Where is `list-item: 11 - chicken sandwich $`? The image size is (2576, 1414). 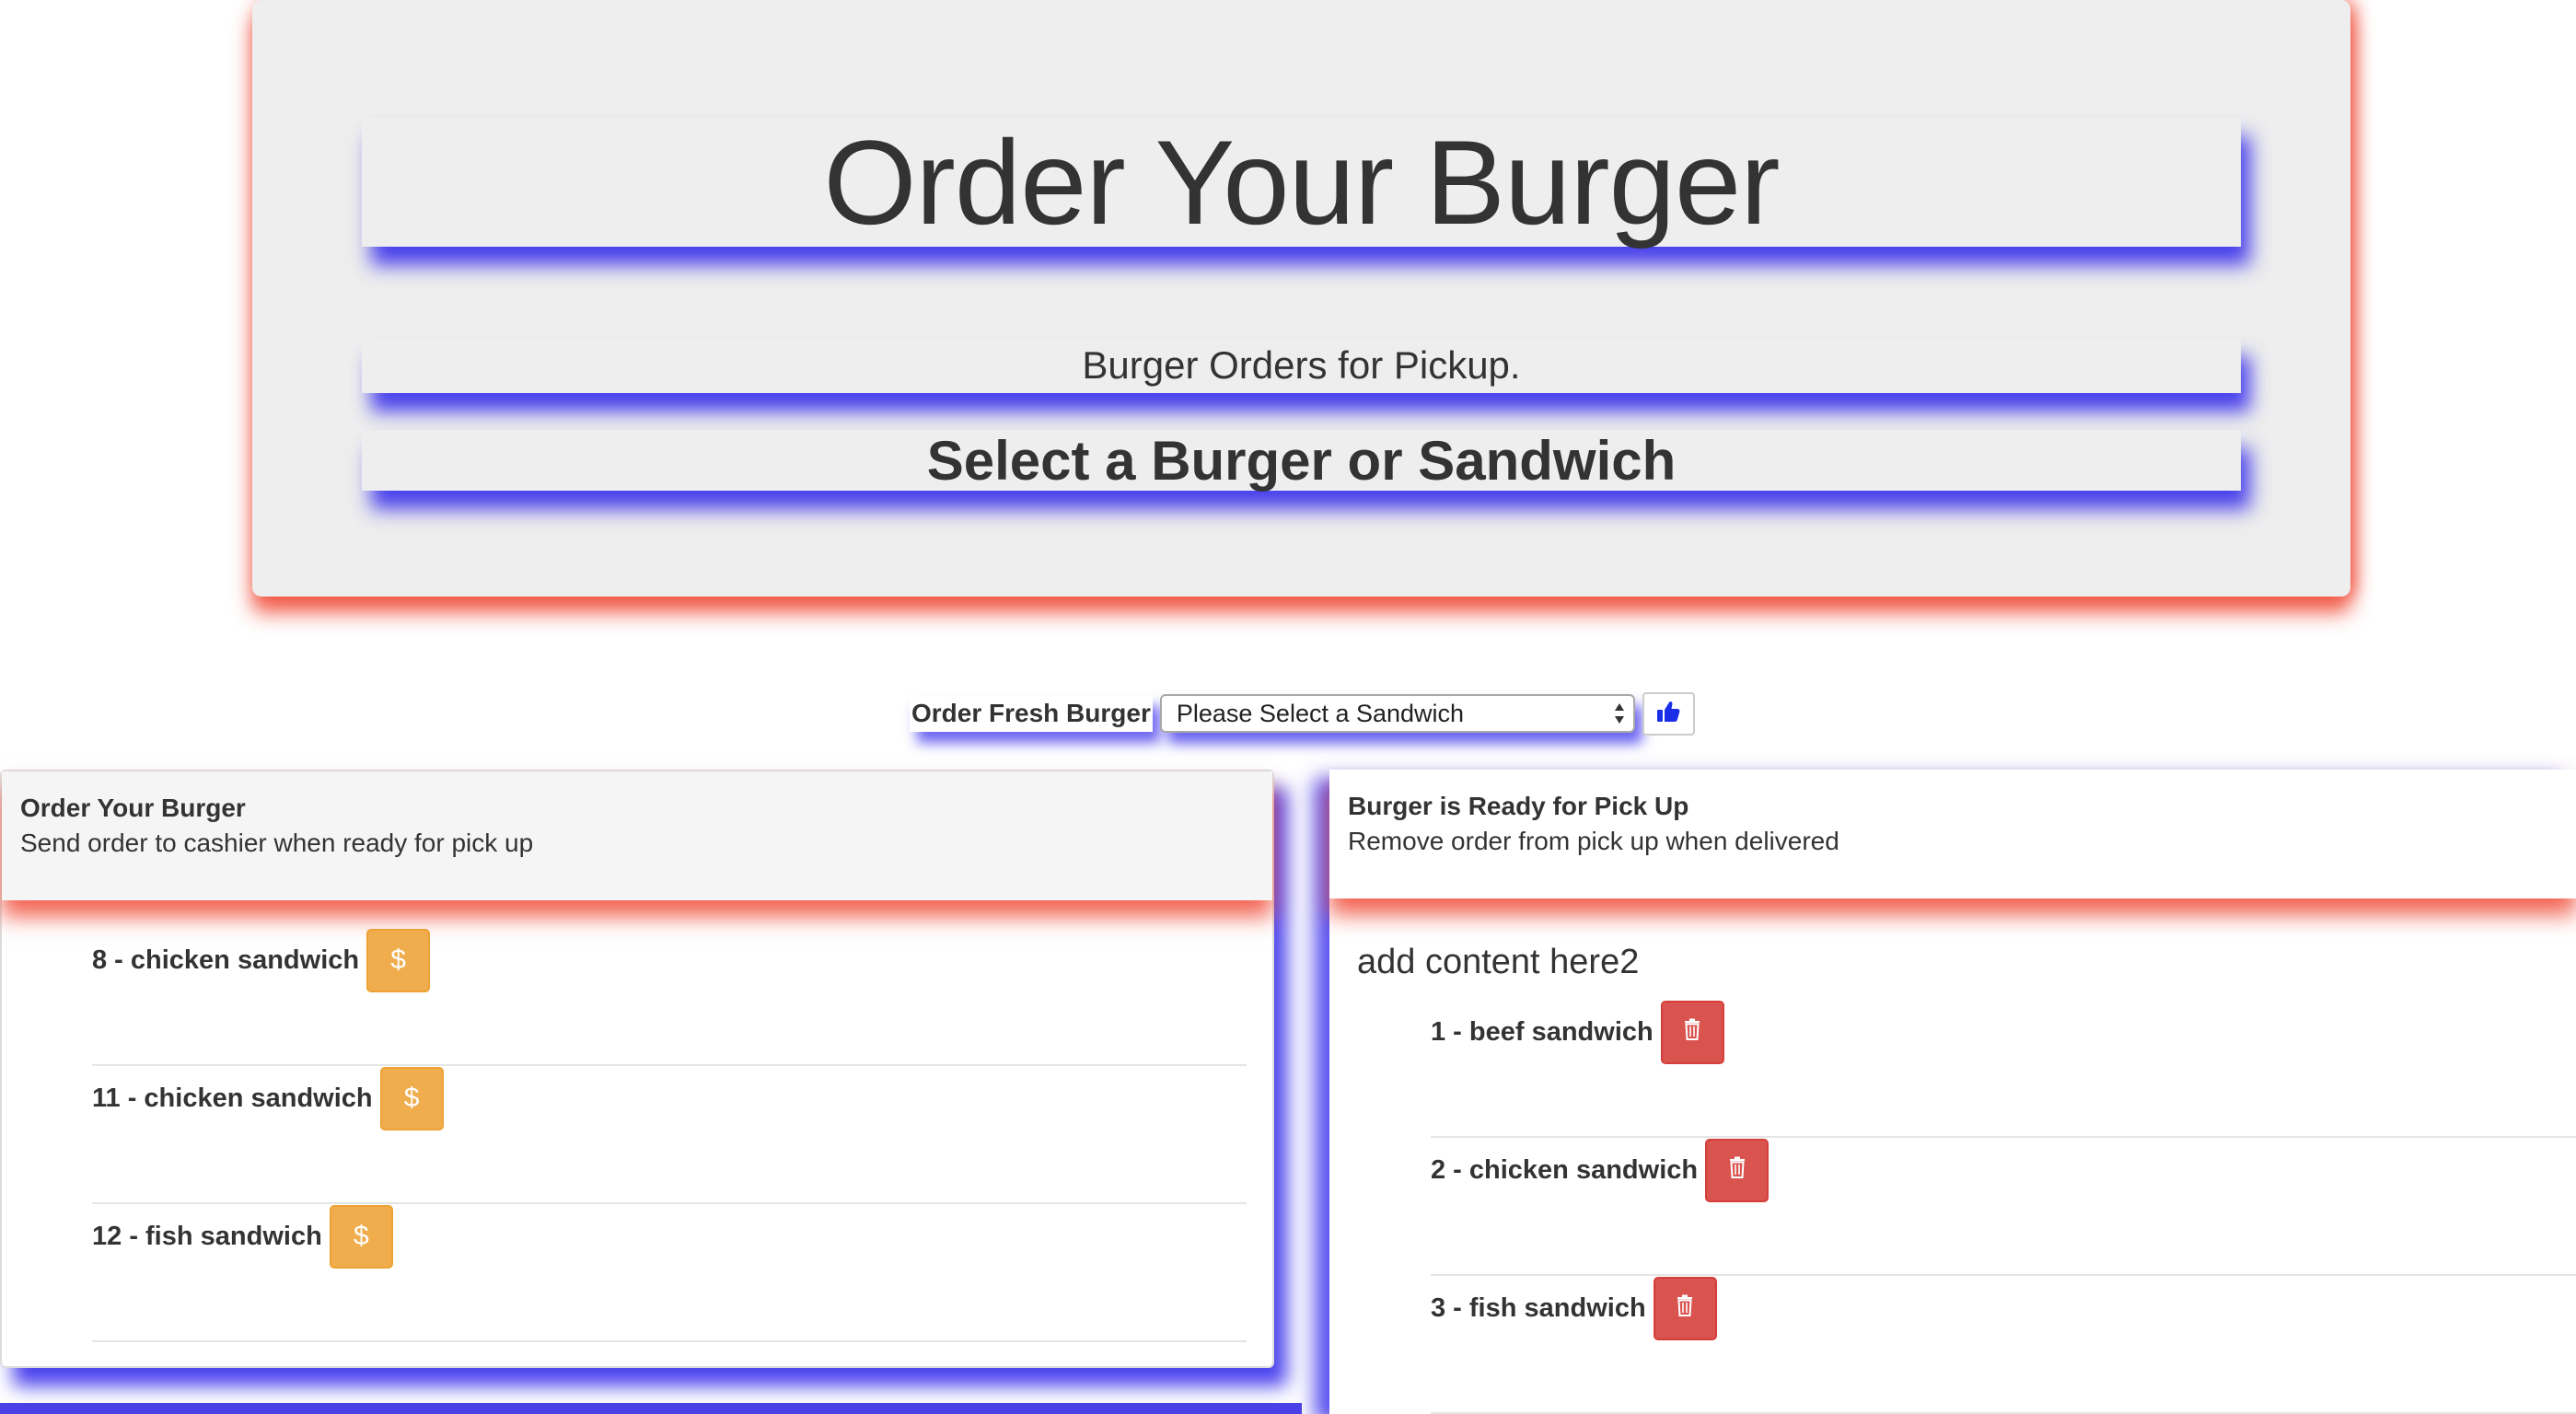
list-item: 11 - chicken sandwich $ is located at coordinates (669, 1135).